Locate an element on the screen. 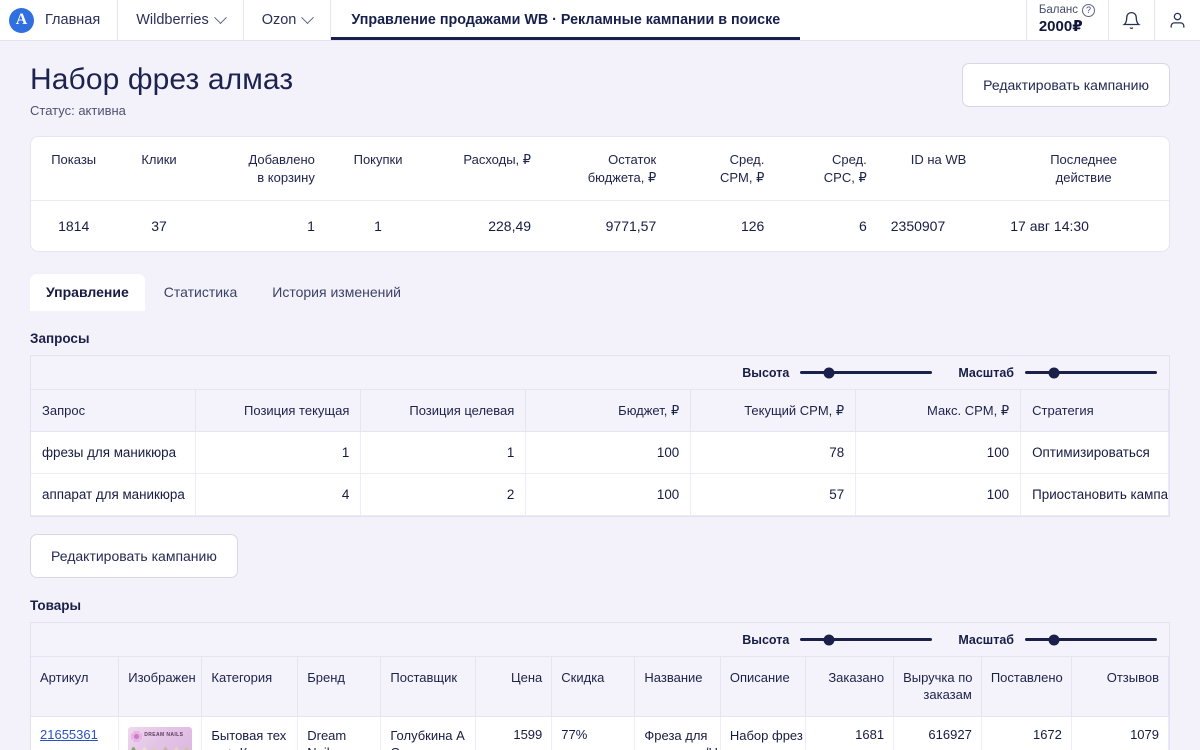 The width and height of the screenshot is (1200, 750). col-wb-id-l1: ID на WB is located at coordinates (938, 159).